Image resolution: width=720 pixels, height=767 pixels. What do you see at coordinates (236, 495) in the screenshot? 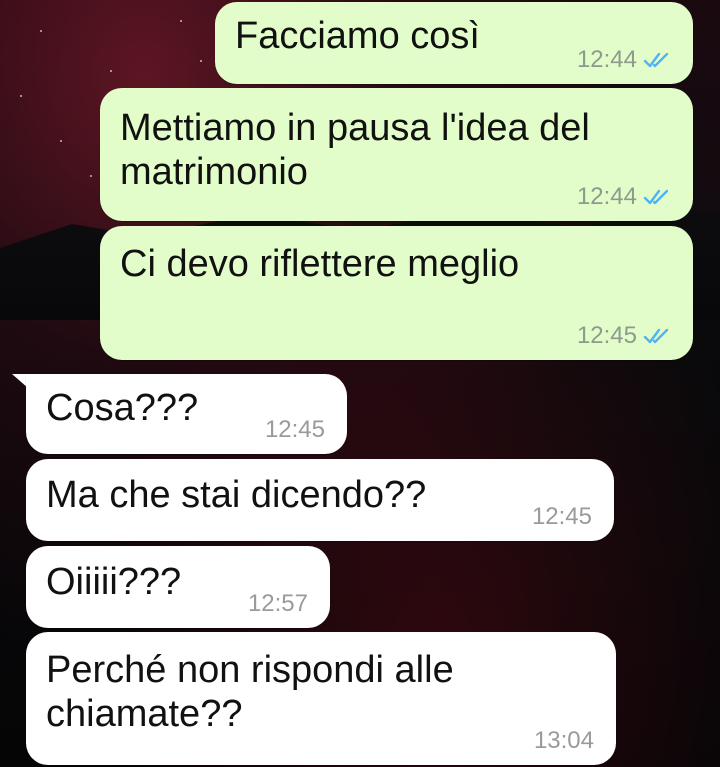
I see `message-text: Ma che stai dicendo??` at bounding box center [236, 495].